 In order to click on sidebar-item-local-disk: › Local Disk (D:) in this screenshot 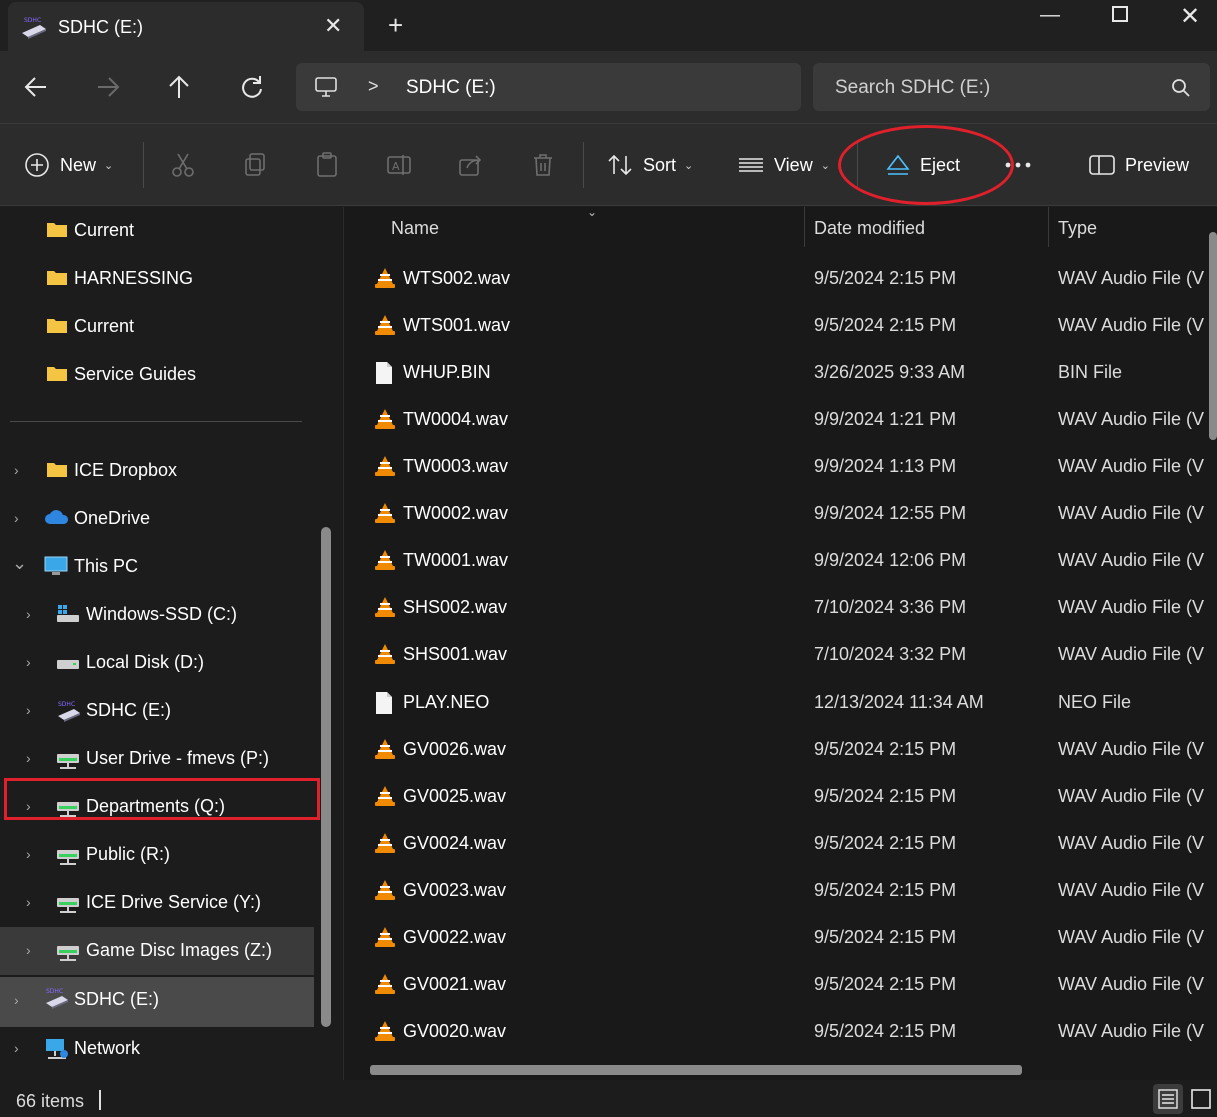, I will do `click(157, 663)`.